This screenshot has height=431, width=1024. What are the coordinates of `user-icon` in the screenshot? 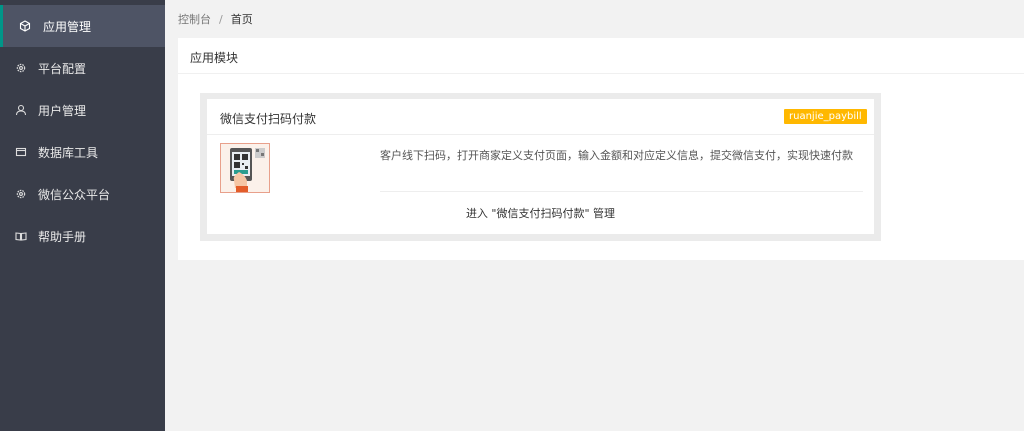 It's located at (21, 110).